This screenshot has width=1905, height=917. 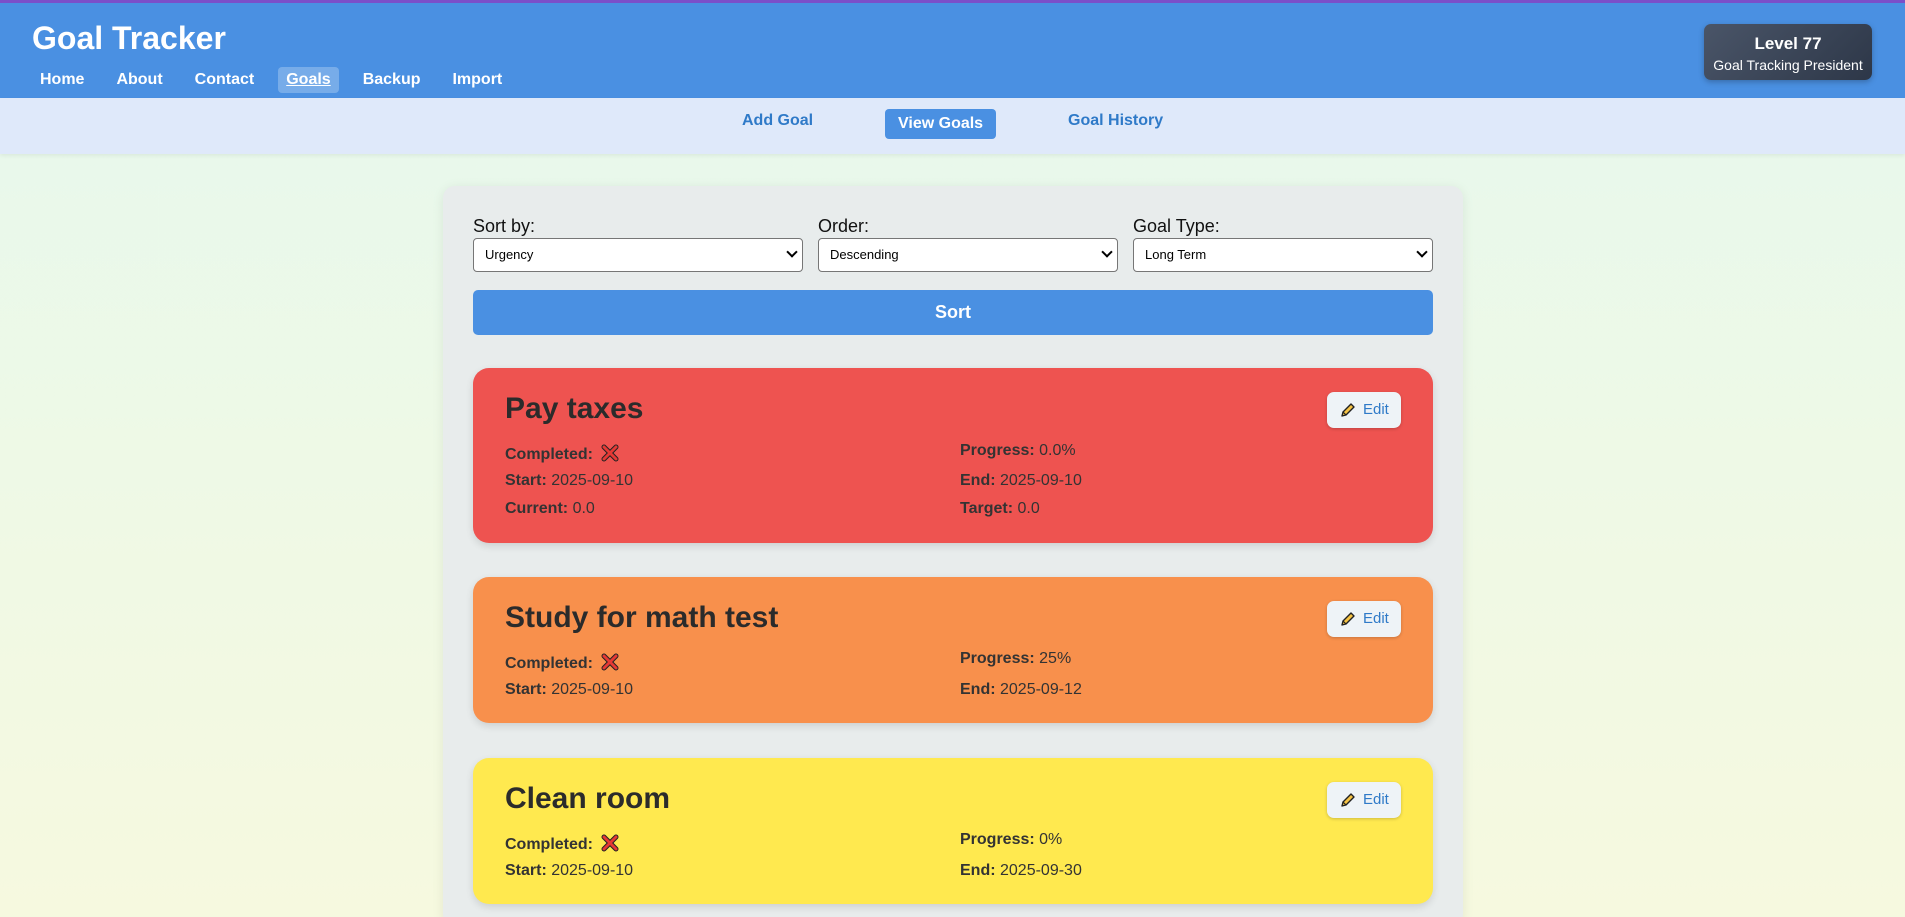 What do you see at coordinates (477, 80) in the screenshot?
I see `nav-import: Import` at bounding box center [477, 80].